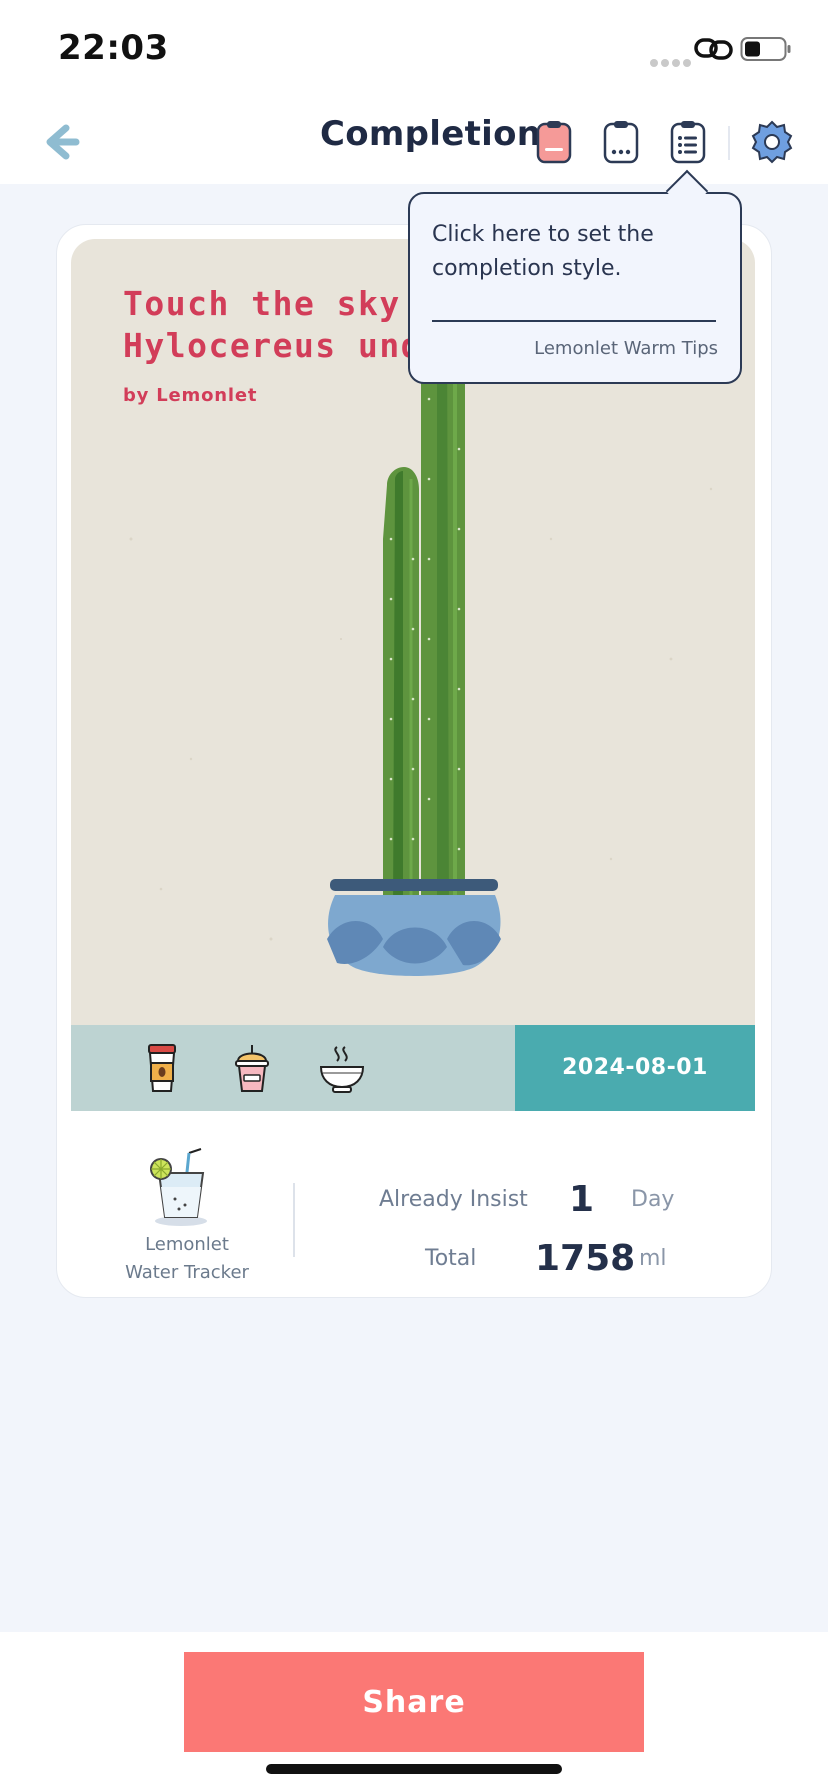 Image resolution: width=828 pixels, height=1792 pixels. I want to click on nav-bar: Completion, so click(414, 142).